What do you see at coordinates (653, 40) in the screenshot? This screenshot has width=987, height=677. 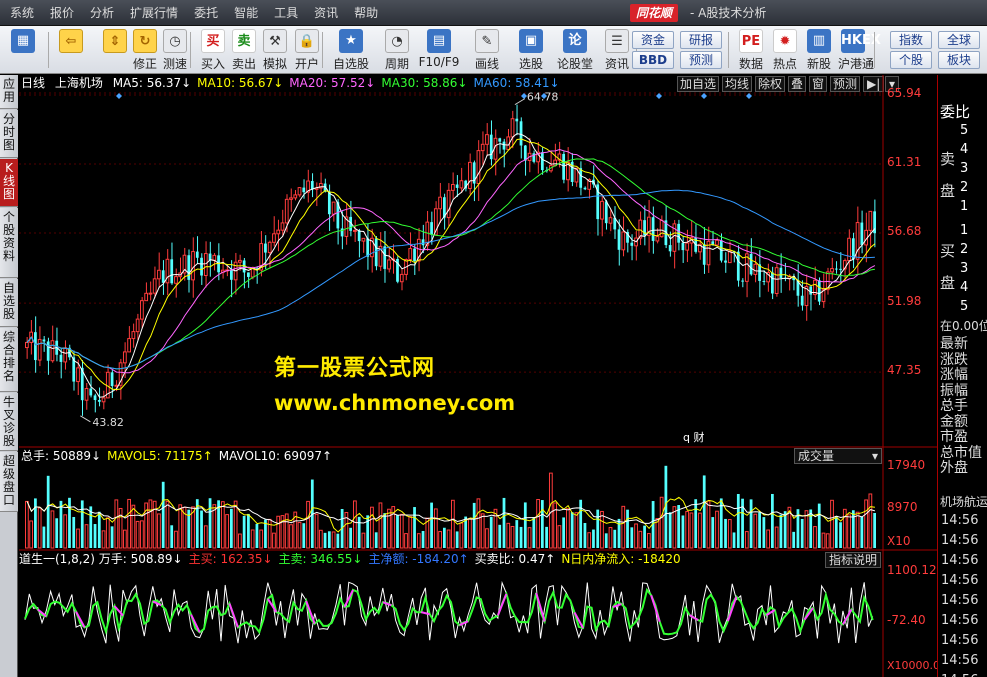 I see `quick-button: 资金` at bounding box center [653, 40].